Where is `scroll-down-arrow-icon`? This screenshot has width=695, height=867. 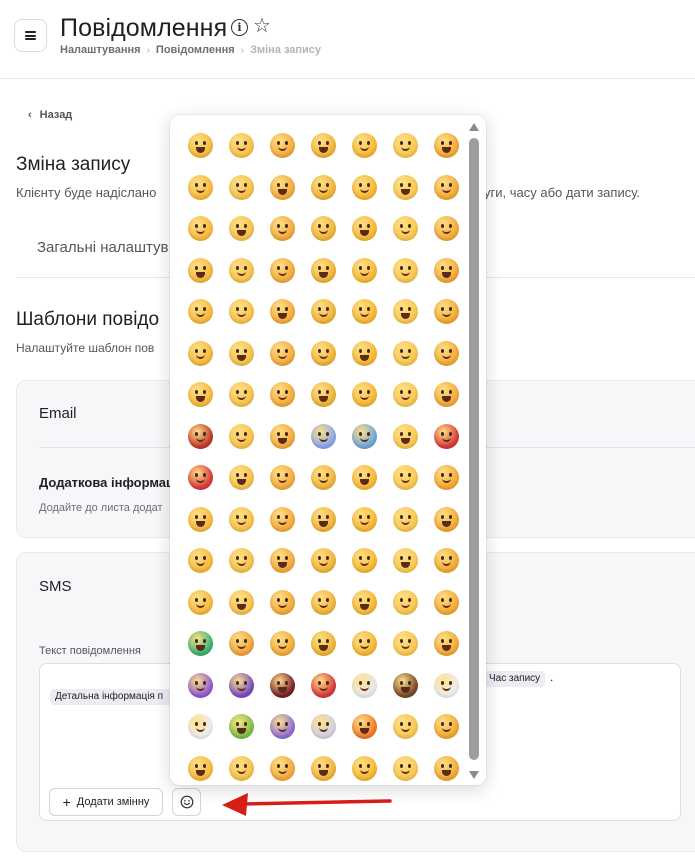
scroll-down-arrow-icon is located at coordinates (474, 775).